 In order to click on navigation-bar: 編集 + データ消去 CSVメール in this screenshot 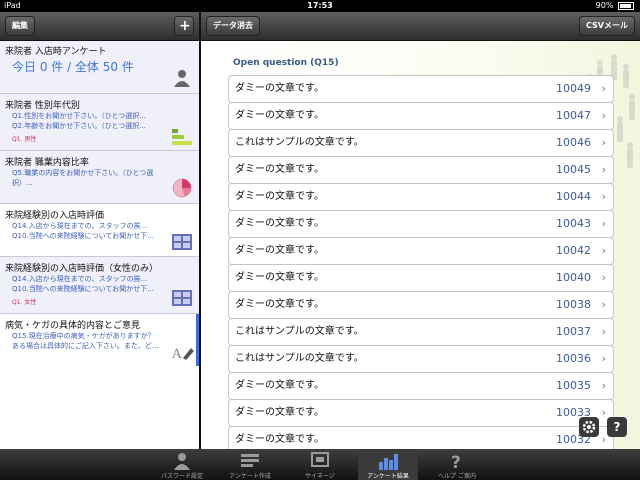, I will do `click(320, 26)`.